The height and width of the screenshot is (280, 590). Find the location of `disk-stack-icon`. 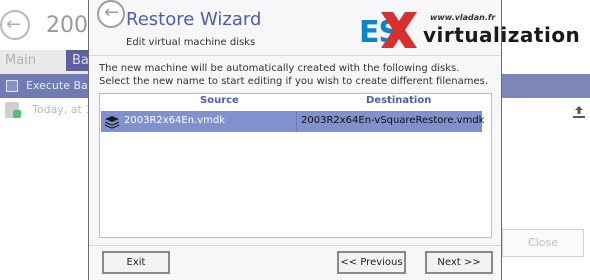

disk-stack-icon is located at coordinates (112, 122).